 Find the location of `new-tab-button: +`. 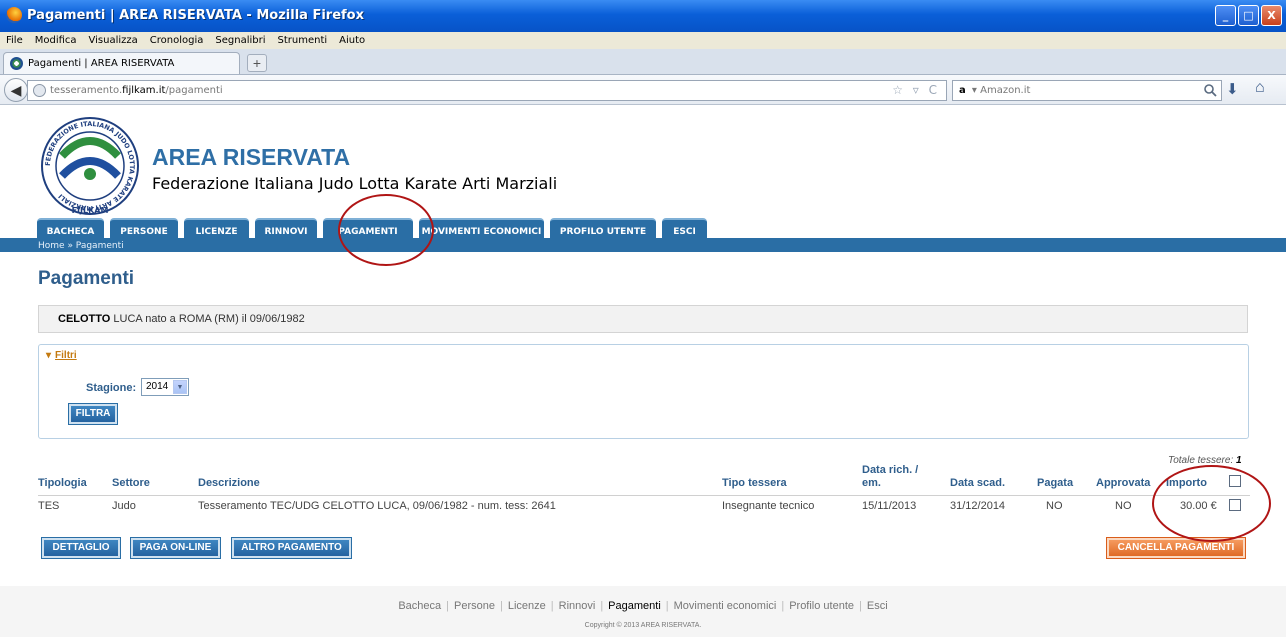

new-tab-button: + is located at coordinates (257, 63).